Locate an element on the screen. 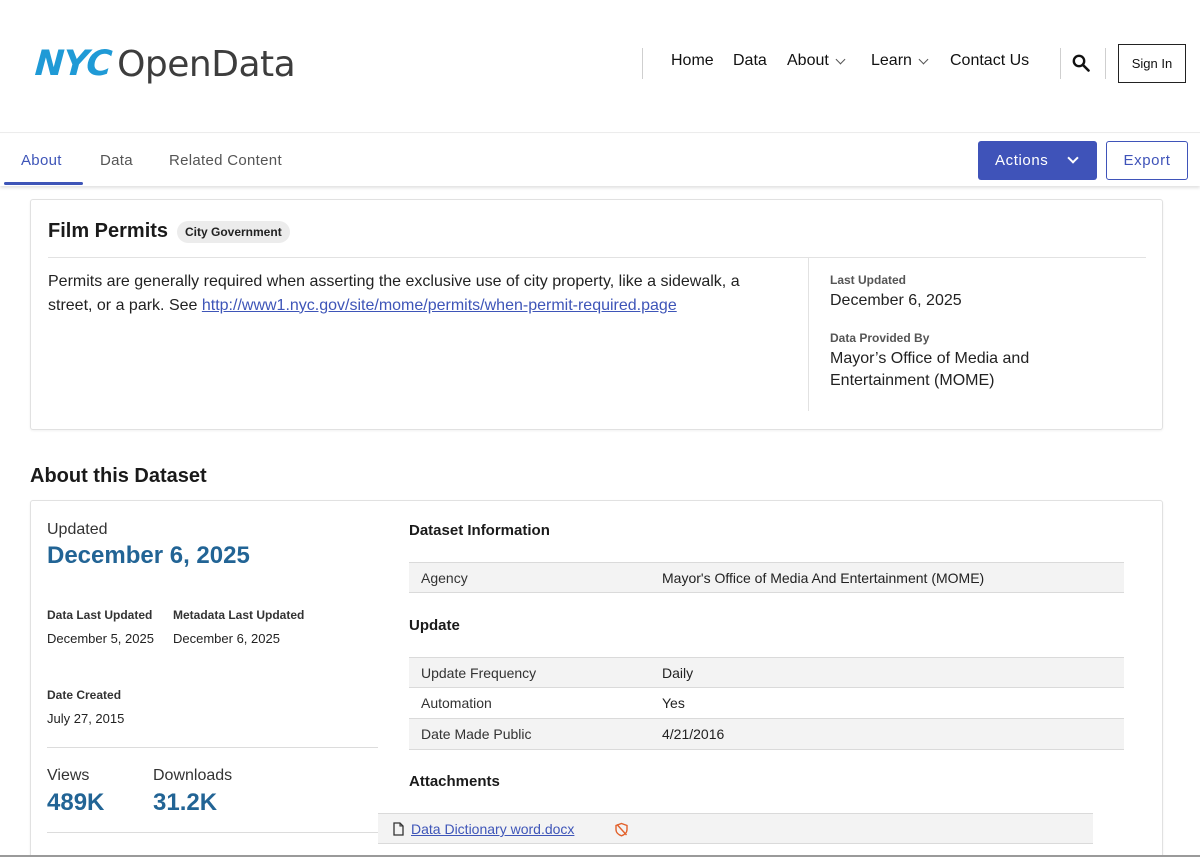 Image resolution: width=1200 pixels, height=857 pixels. update-frequency-value: Daily is located at coordinates (678, 673).